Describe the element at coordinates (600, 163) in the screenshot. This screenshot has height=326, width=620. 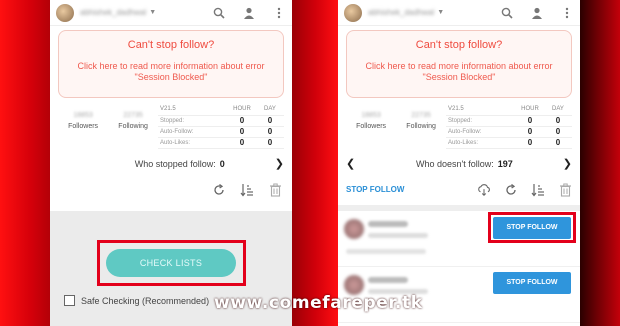
I see `background-right` at that location.